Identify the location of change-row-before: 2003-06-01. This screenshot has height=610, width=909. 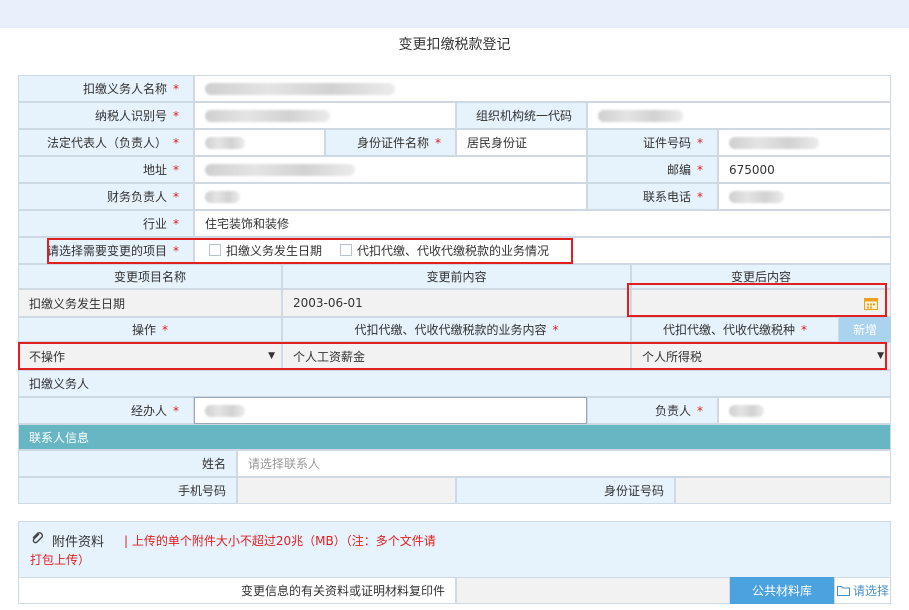
(456, 303).